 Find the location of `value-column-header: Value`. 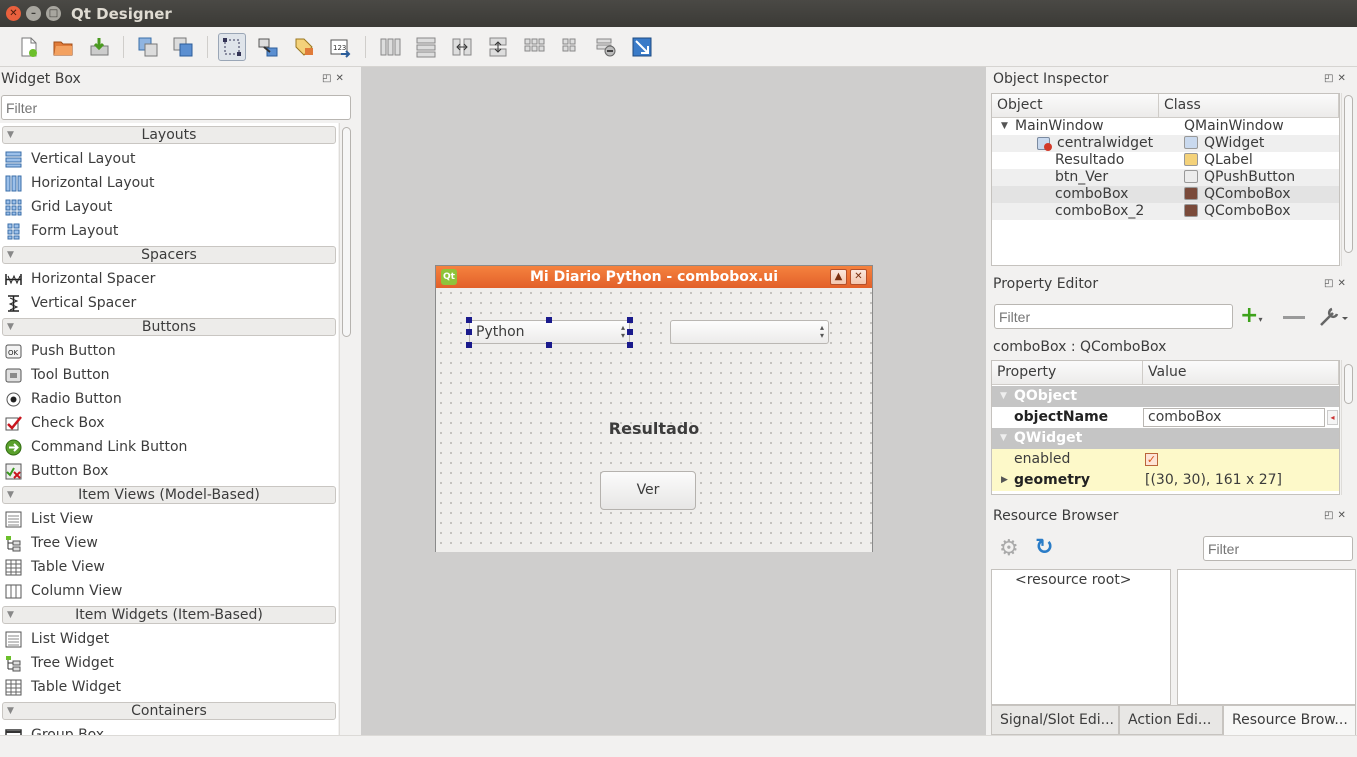

value-column-header: Value is located at coordinates (1241, 373).